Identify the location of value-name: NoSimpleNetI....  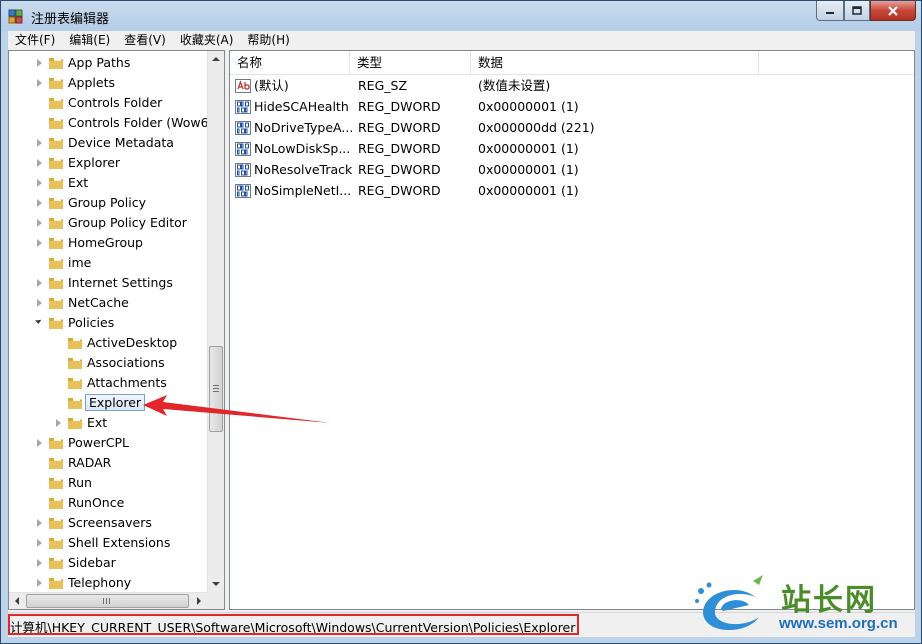
(303, 190).